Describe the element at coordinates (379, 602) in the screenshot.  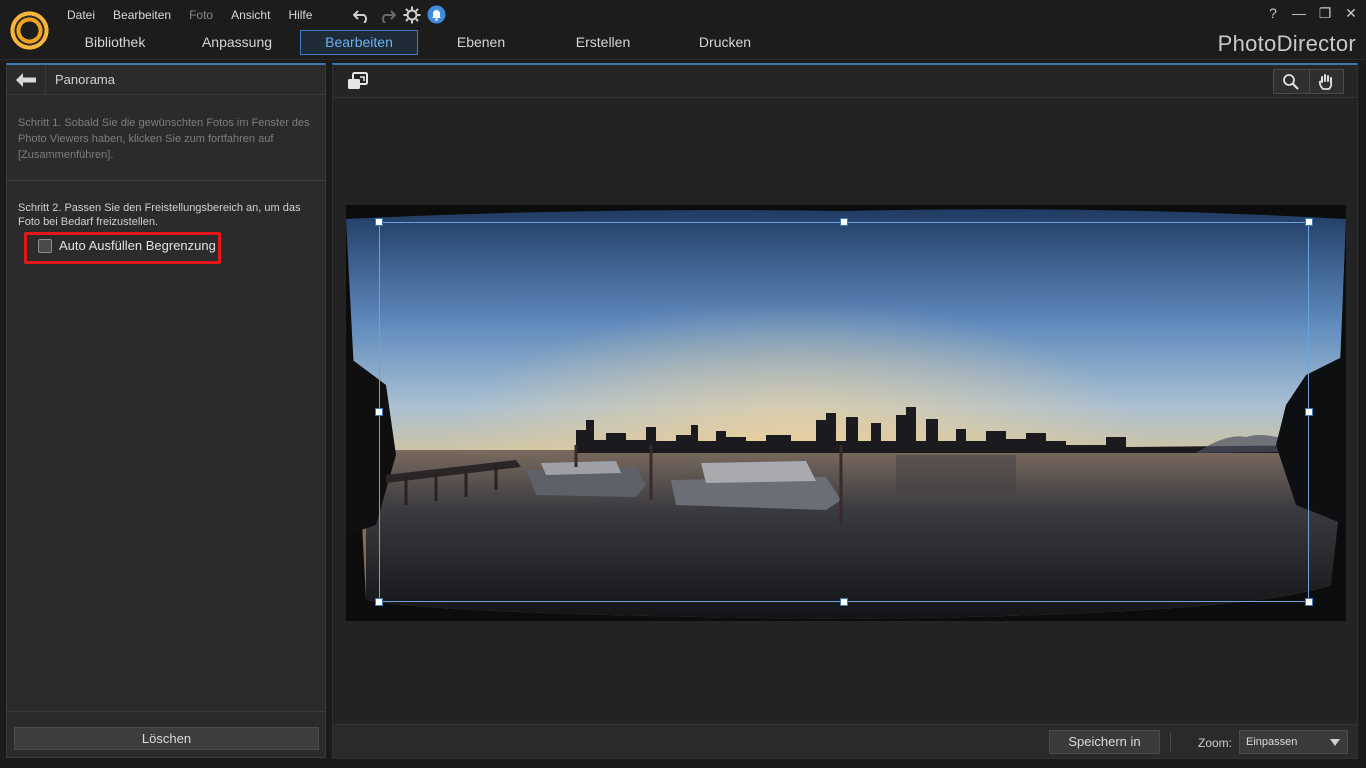
I see `crop-handle-bottom-left` at that location.